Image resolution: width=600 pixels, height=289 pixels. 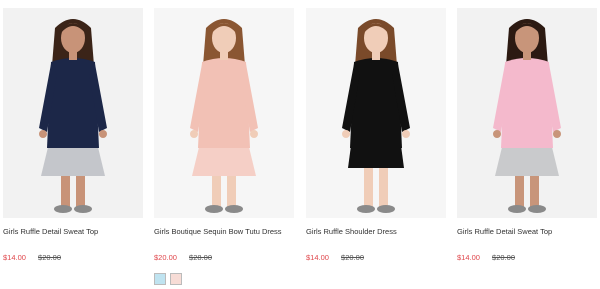 What do you see at coordinates (229, 231) in the screenshot?
I see `product-name: Girls Boutique Sequin Bow Tutu Dress` at bounding box center [229, 231].